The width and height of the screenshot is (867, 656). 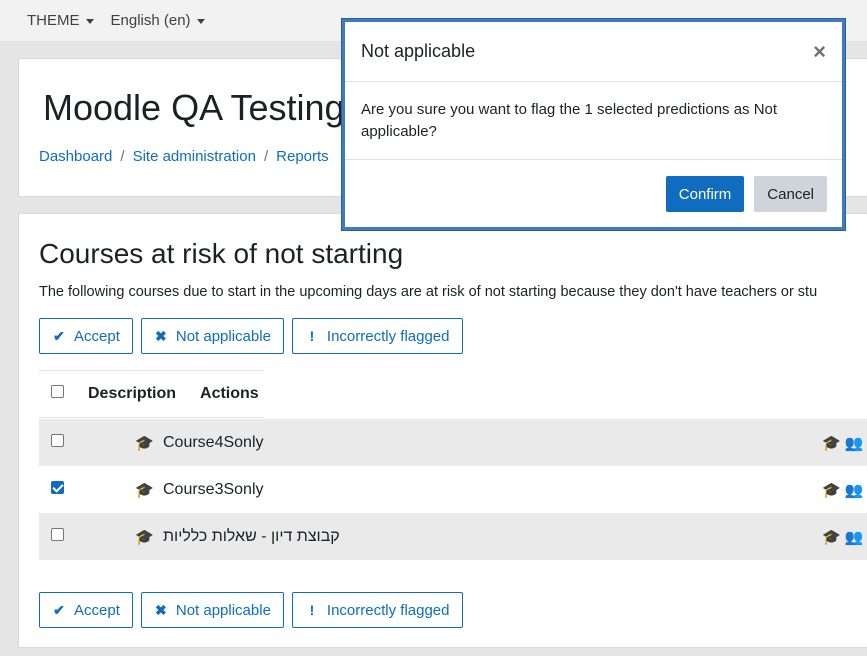 What do you see at coordinates (453, 442) in the screenshot?
I see `table-row: 🎓 Course4Sonly 🎓 👥` at bounding box center [453, 442].